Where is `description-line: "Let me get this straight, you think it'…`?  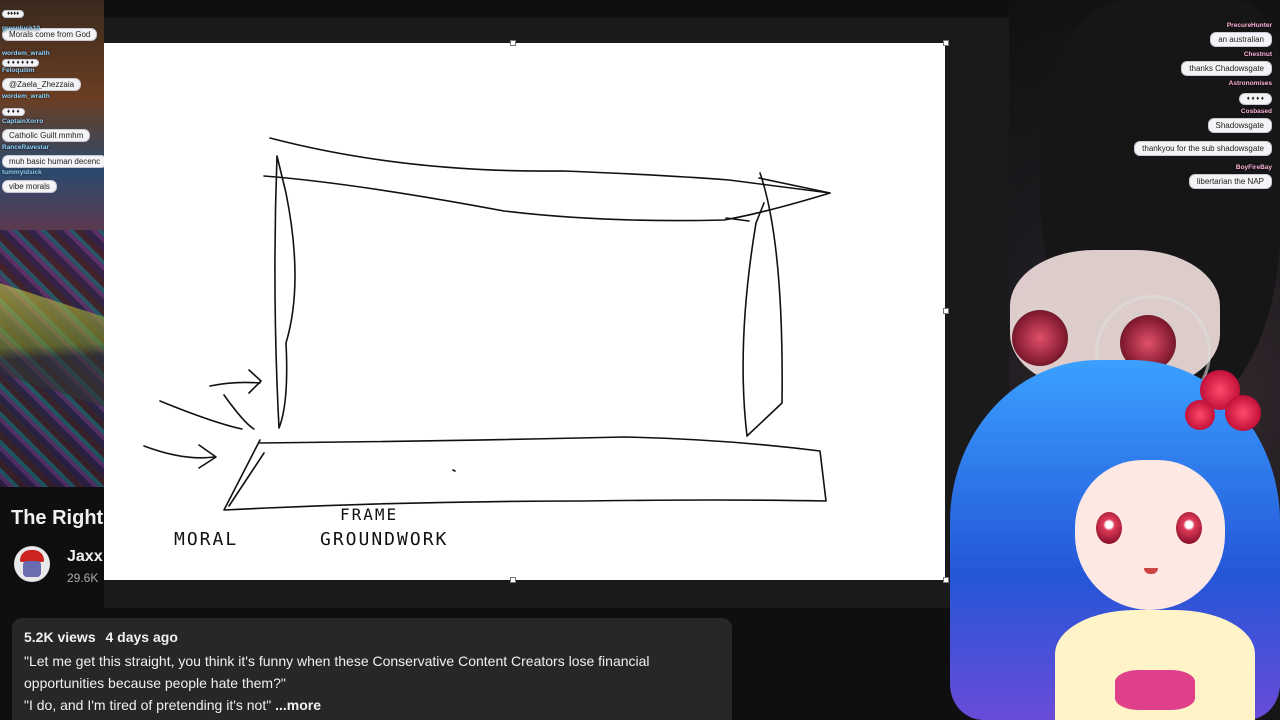 description-line: "Let me get this straight, you think it'… is located at coordinates (337, 661).